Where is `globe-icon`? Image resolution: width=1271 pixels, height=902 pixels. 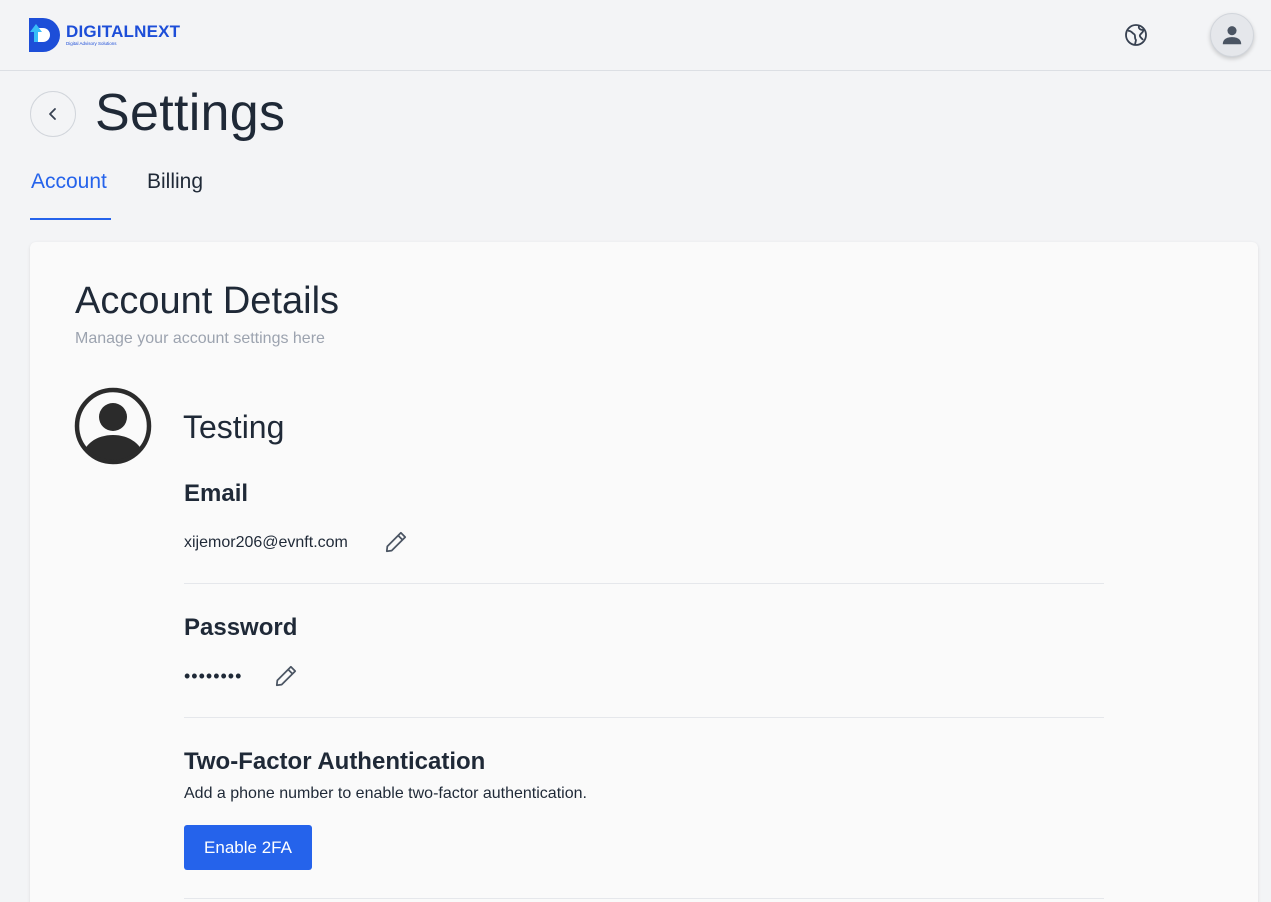 globe-icon is located at coordinates (1136, 35).